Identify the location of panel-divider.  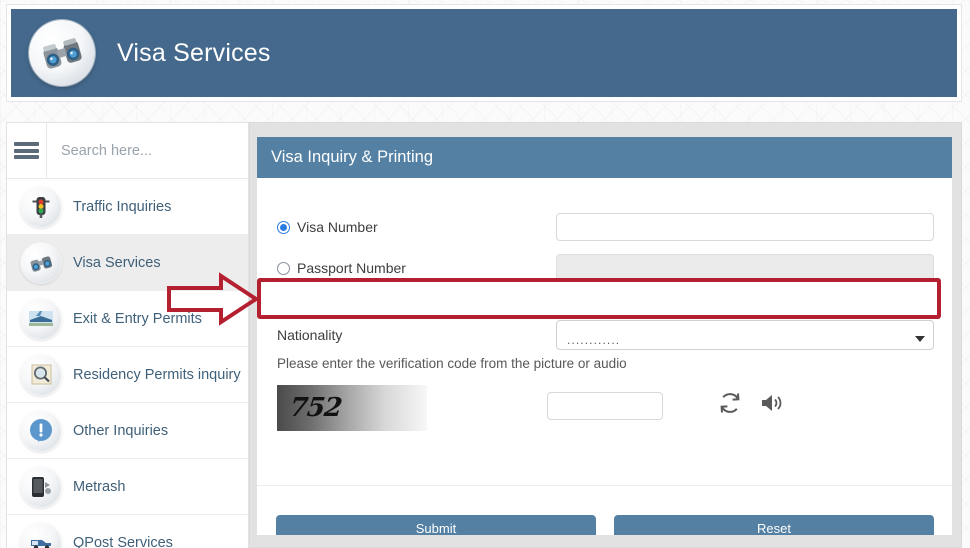
(604, 485).